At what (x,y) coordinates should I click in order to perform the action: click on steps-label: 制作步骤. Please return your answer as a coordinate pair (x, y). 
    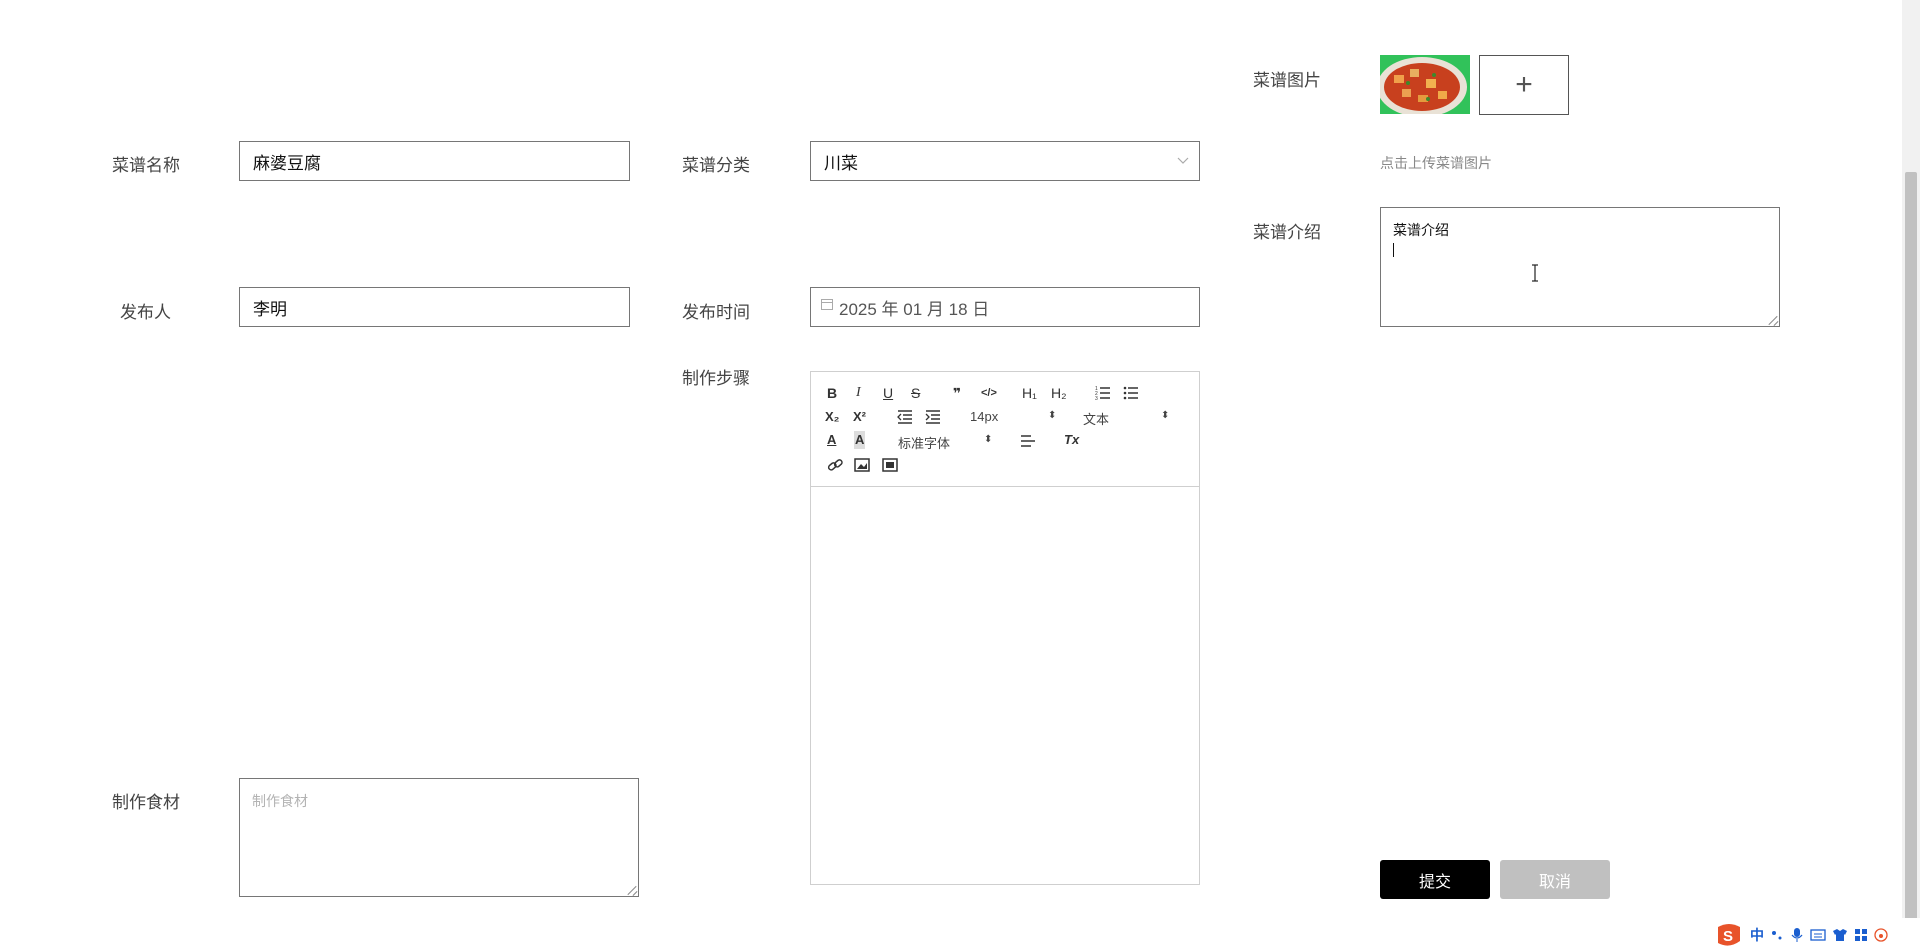
    Looking at the image, I should click on (716, 378).